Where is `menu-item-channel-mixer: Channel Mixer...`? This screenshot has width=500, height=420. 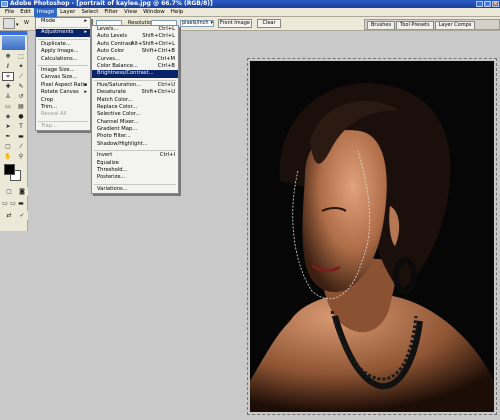
menu-item-channel-mixer: Channel Mixer... is located at coordinates (135, 122).